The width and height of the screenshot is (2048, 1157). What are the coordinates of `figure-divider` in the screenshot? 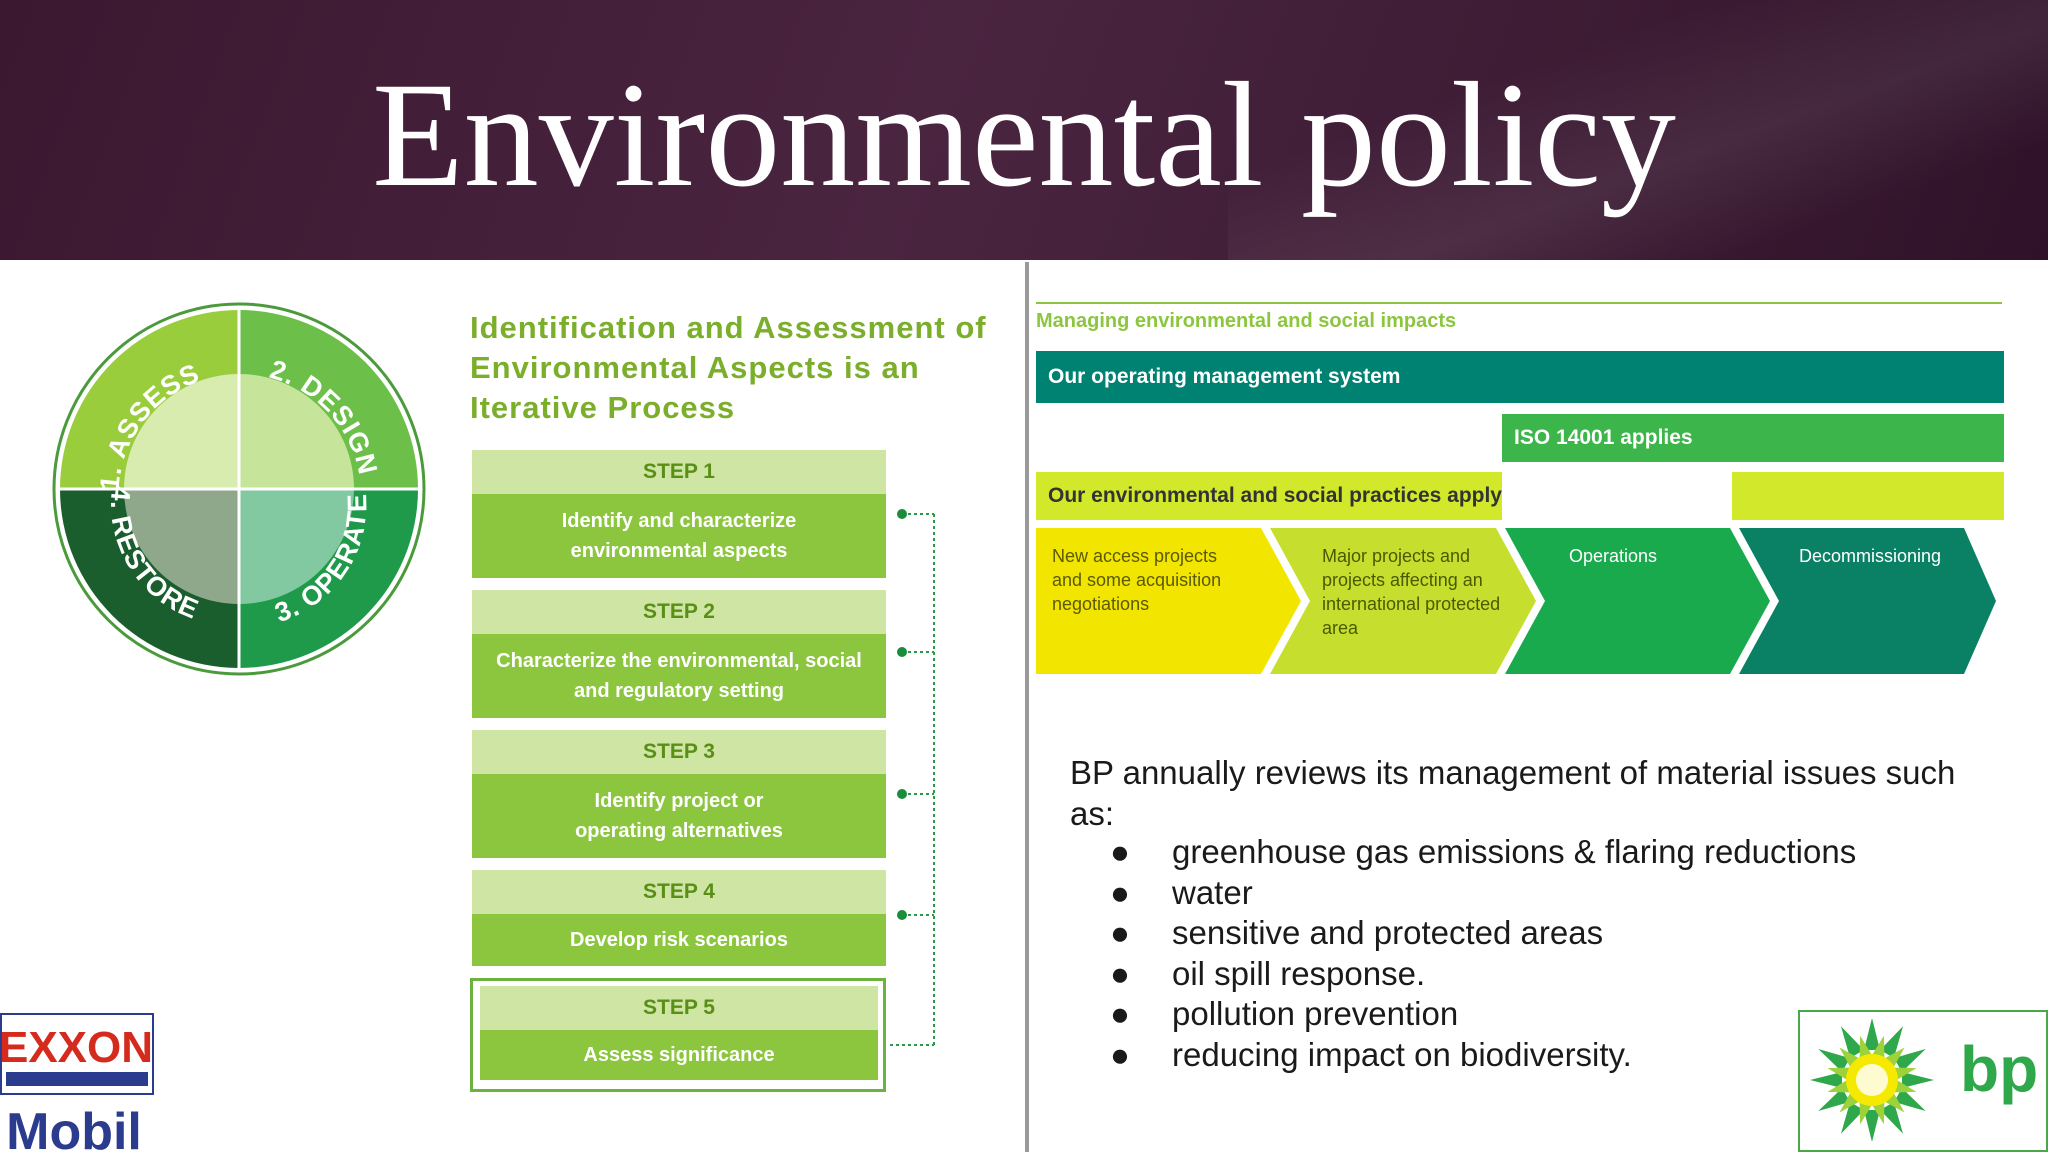 It's located at (1027, 707).